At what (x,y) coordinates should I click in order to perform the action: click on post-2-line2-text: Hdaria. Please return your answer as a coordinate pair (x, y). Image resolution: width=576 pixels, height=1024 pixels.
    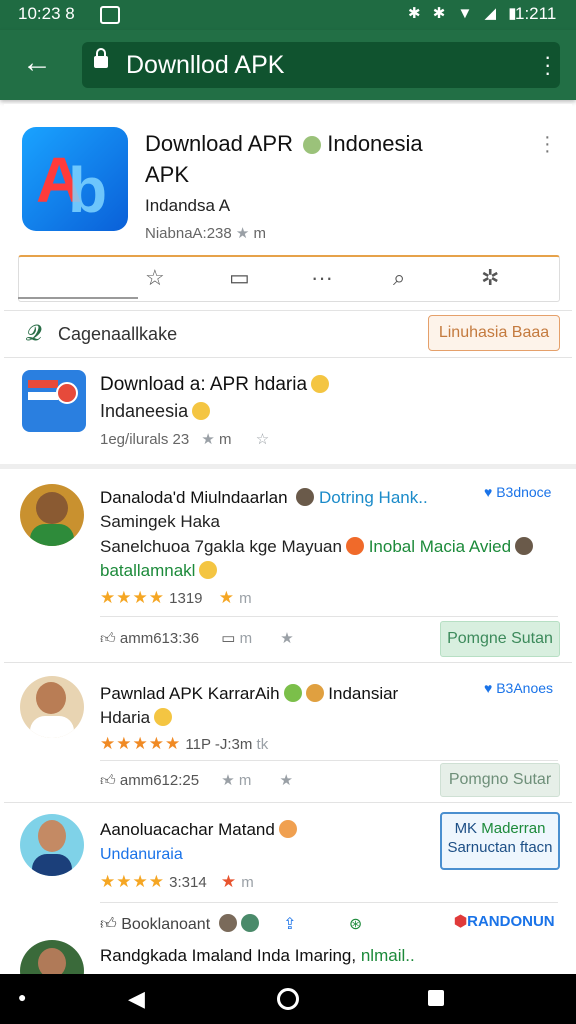
    Looking at the image, I should click on (125, 717).